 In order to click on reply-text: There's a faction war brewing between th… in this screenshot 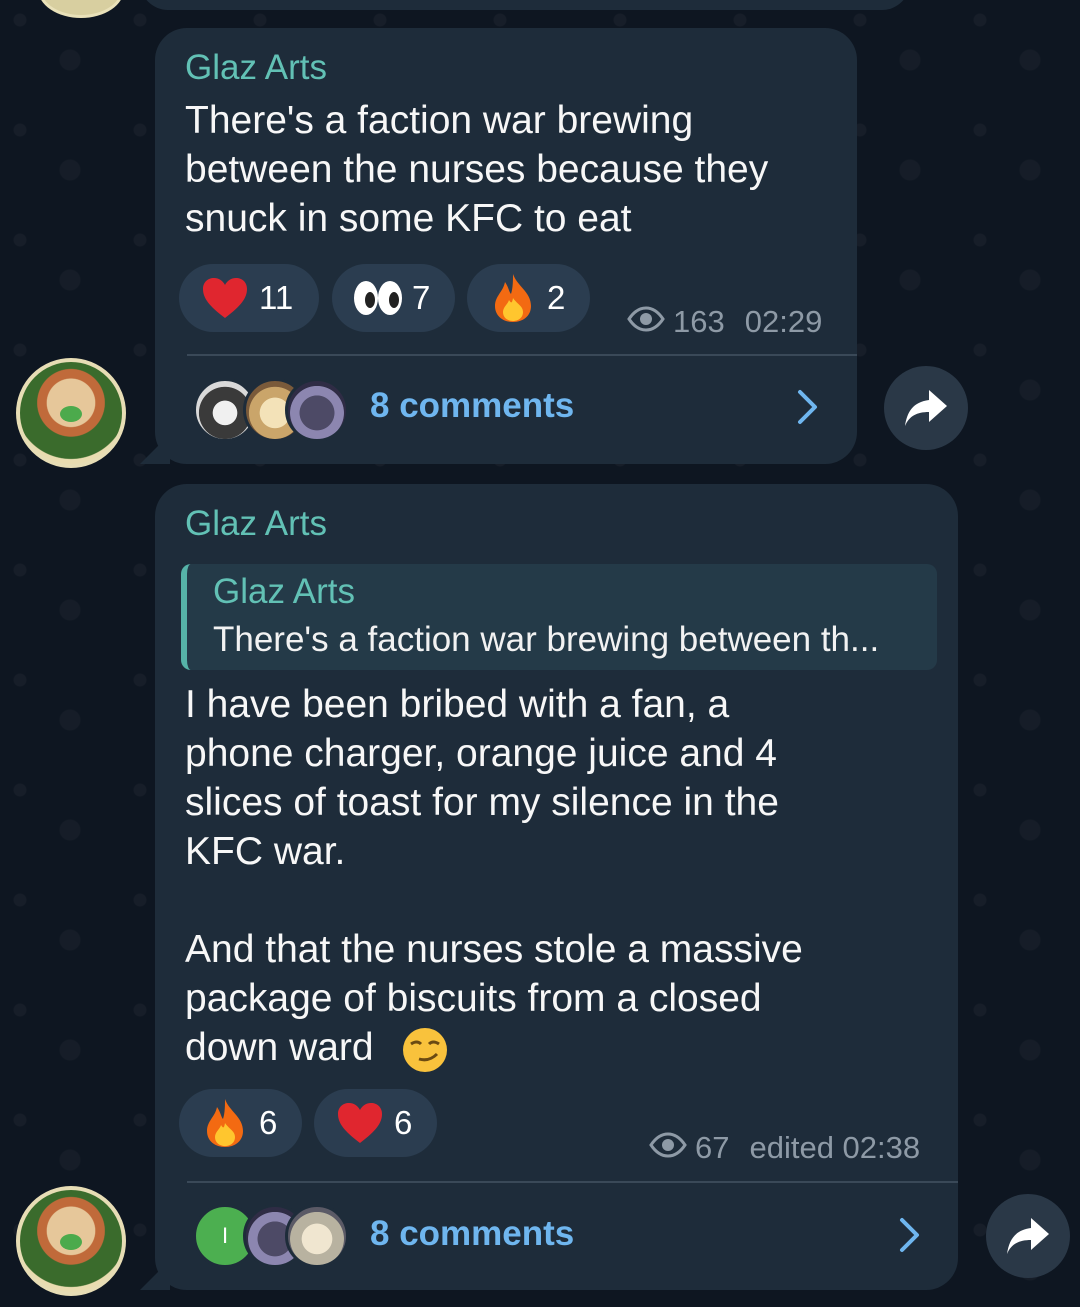, I will do `click(546, 639)`.